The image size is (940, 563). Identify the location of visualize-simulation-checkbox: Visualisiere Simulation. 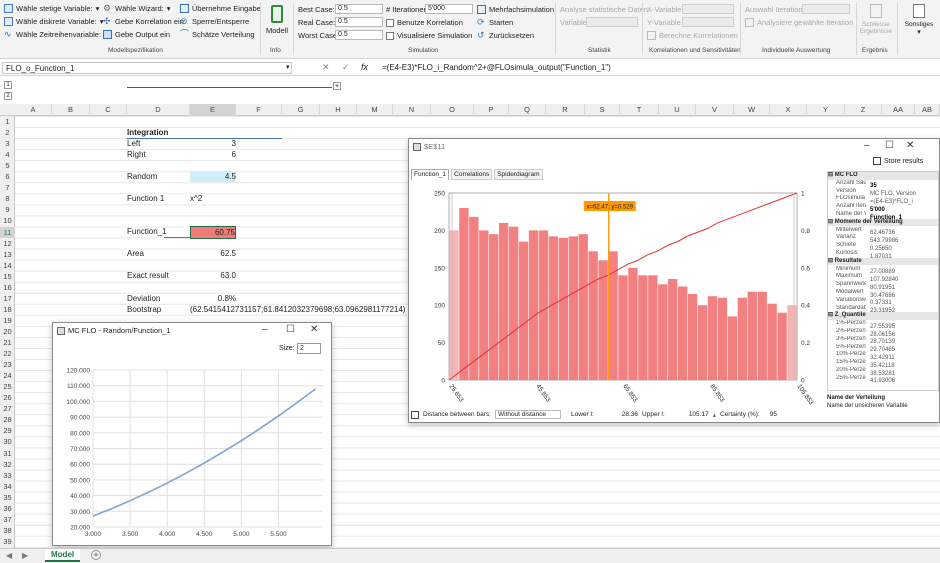
(429, 35).